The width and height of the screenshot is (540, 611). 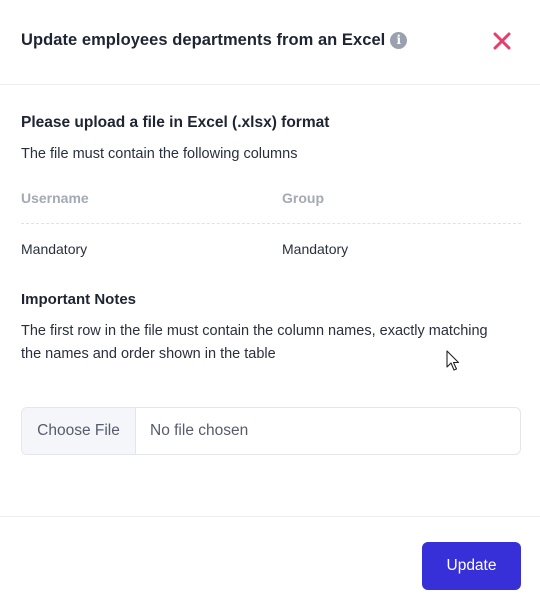 I want to click on close-button, so click(x=502, y=41).